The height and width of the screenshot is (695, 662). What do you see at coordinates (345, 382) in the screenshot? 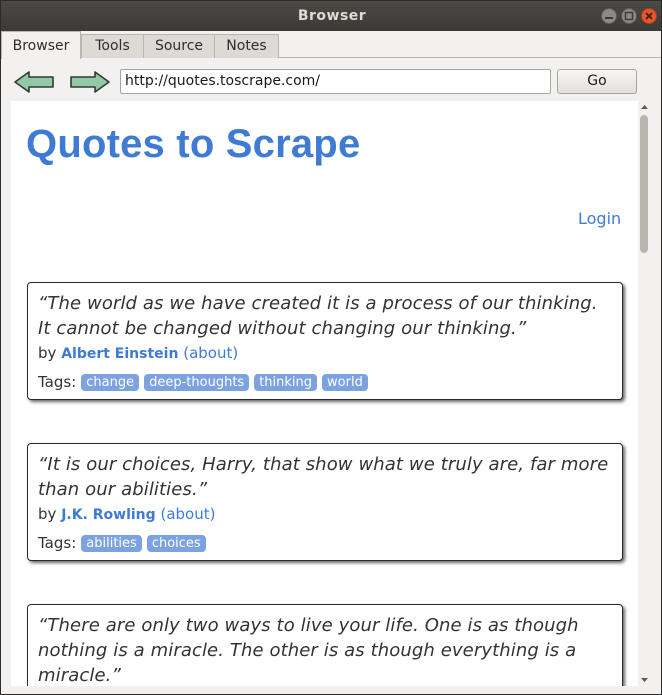
I see `tag-link: world` at bounding box center [345, 382].